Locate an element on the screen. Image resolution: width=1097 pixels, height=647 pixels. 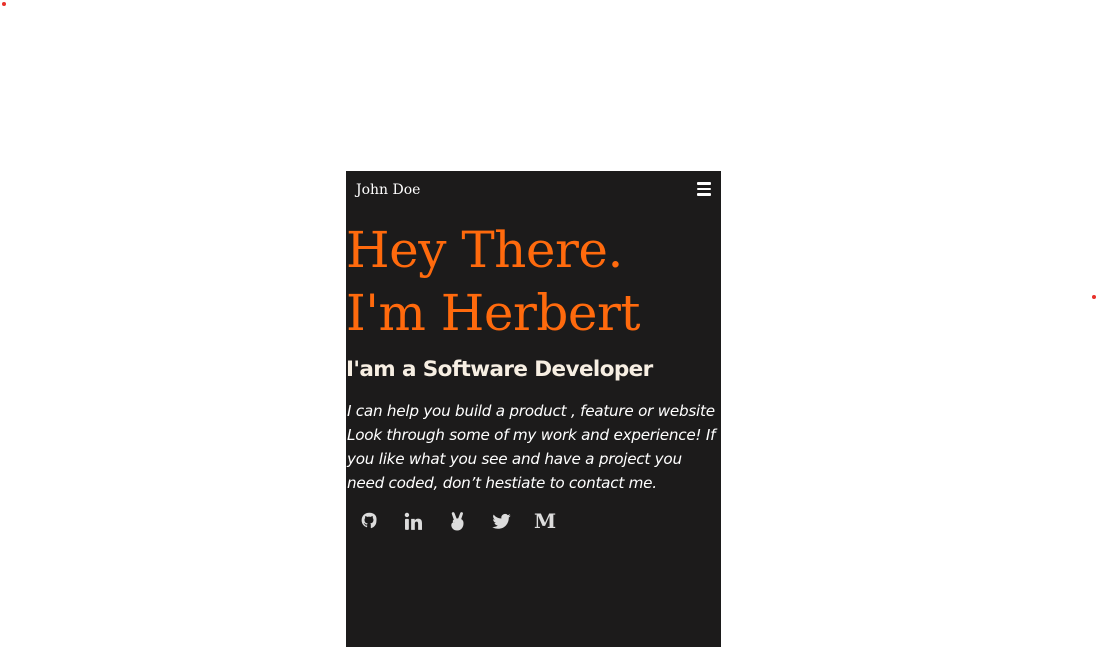
social-links: M is located at coordinates (533, 521).